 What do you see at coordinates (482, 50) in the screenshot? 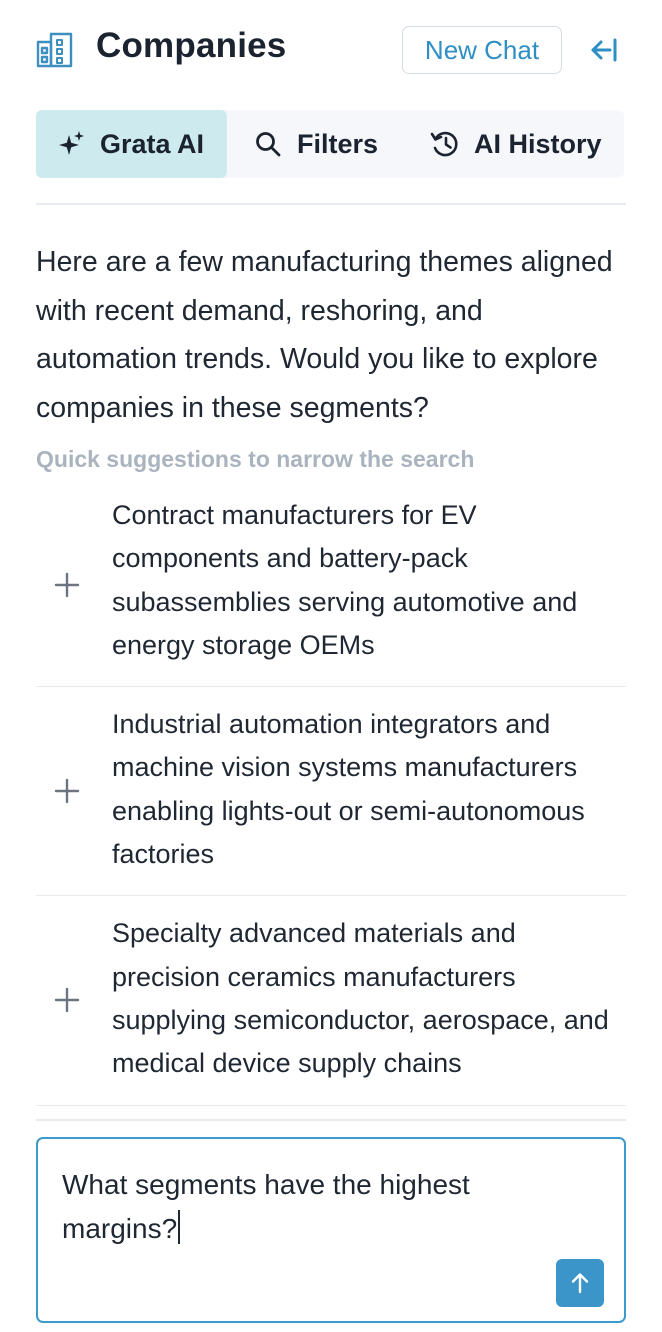
I see `new-chat-button: New Chat` at bounding box center [482, 50].